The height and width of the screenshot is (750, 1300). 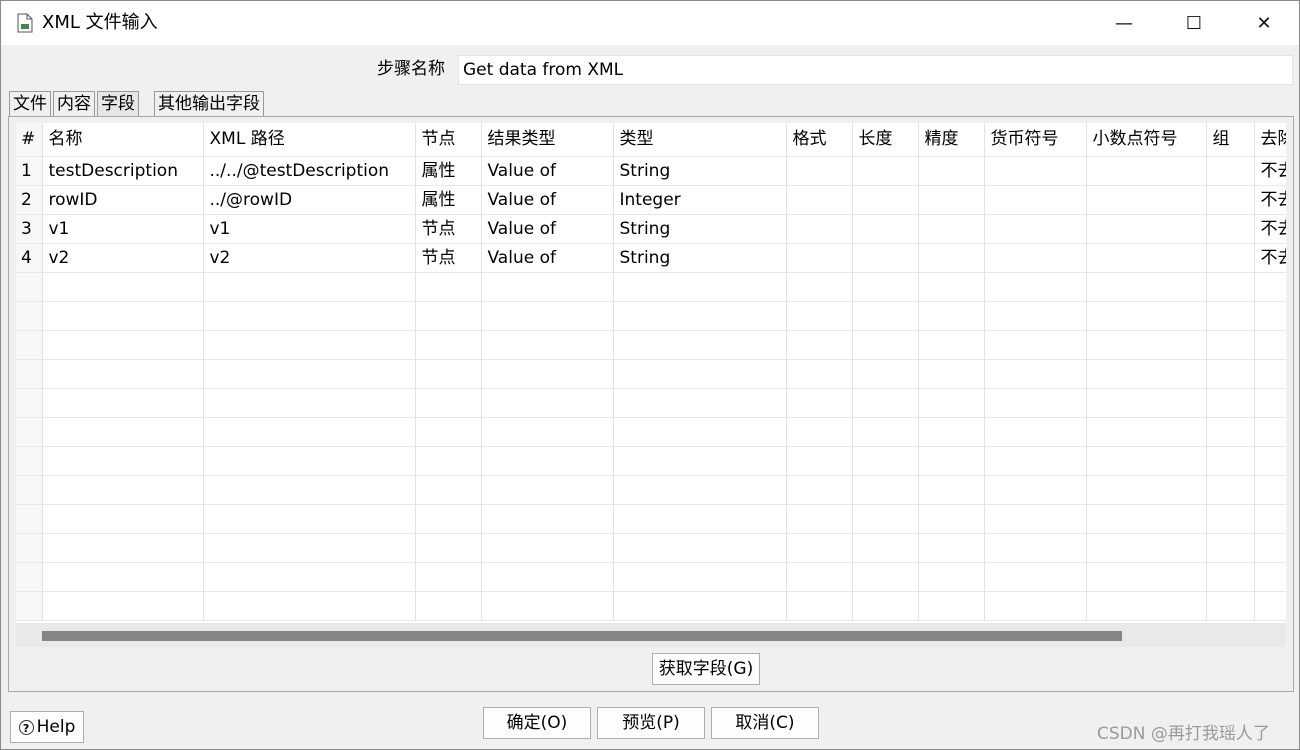 What do you see at coordinates (875, 70) in the screenshot?
I see `step-name-input` at bounding box center [875, 70].